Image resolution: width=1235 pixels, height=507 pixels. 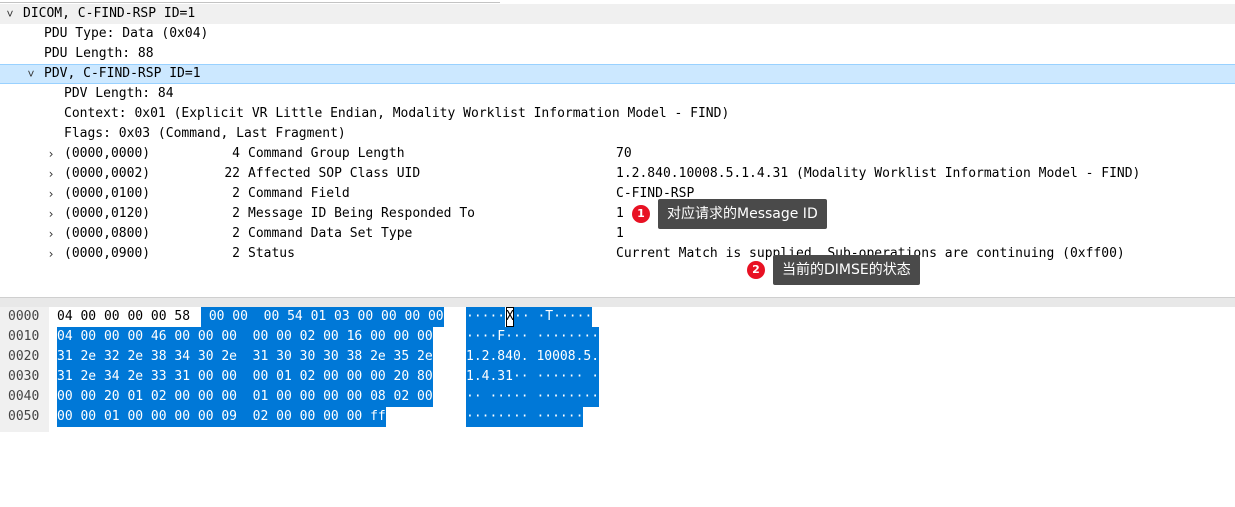 What do you see at coordinates (126, 33) in the screenshot?
I see `tree-row-label: PDU Type: Data (0x04)` at bounding box center [126, 33].